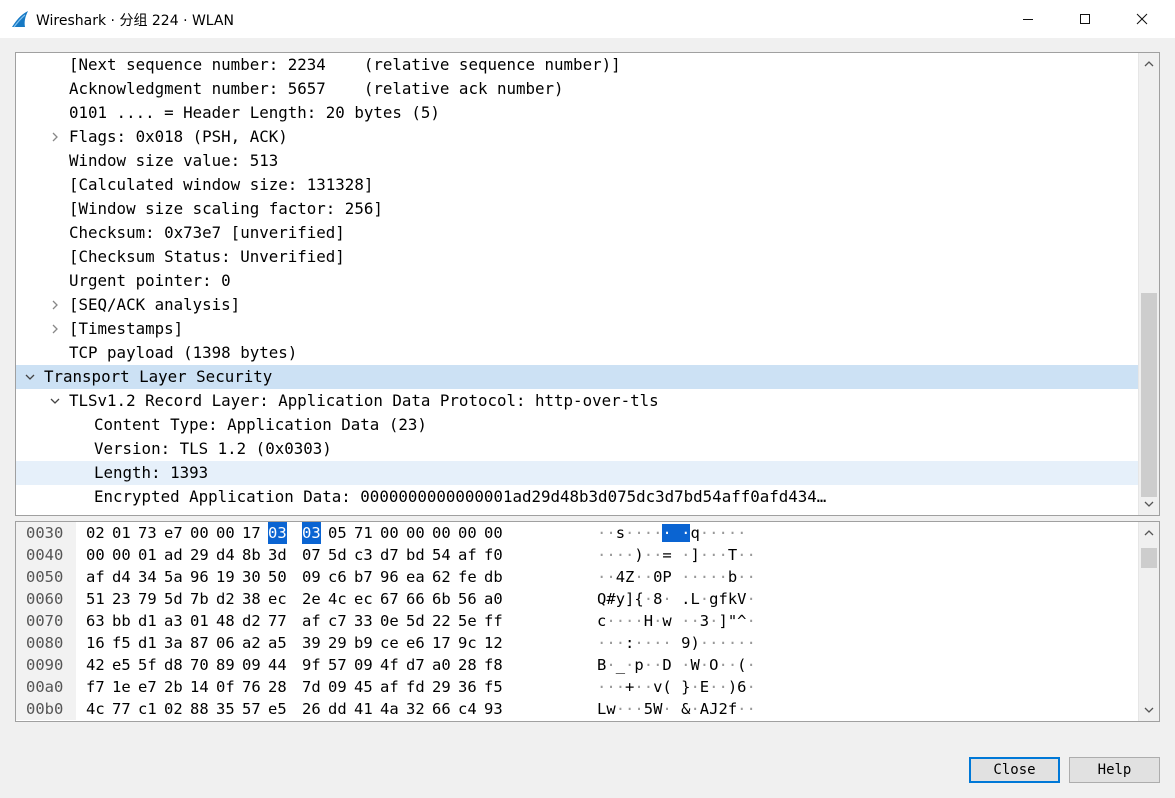  Describe the element at coordinates (577, 329) in the screenshot. I see `tree-row: [Timestamps]` at that location.